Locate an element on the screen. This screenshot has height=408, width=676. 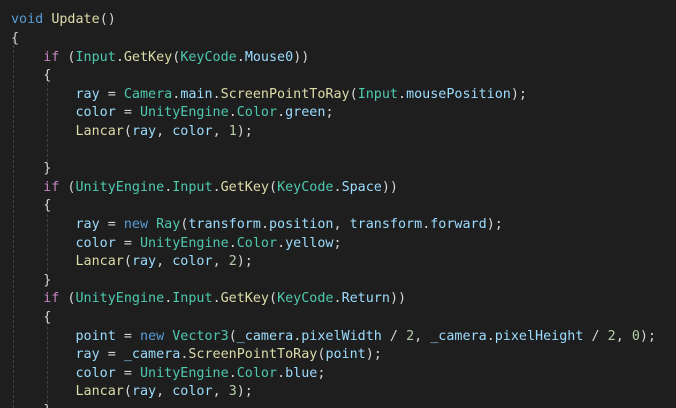
code-token: transform is located at coordinates (386, 224).